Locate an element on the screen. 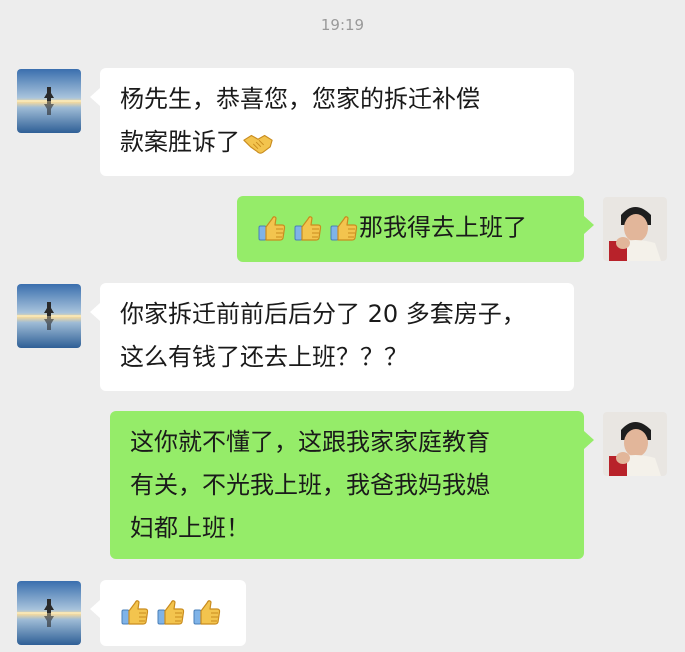 The image size is (685, 652). message-text: 妇都上班！ is located at coordinates (190, 528).